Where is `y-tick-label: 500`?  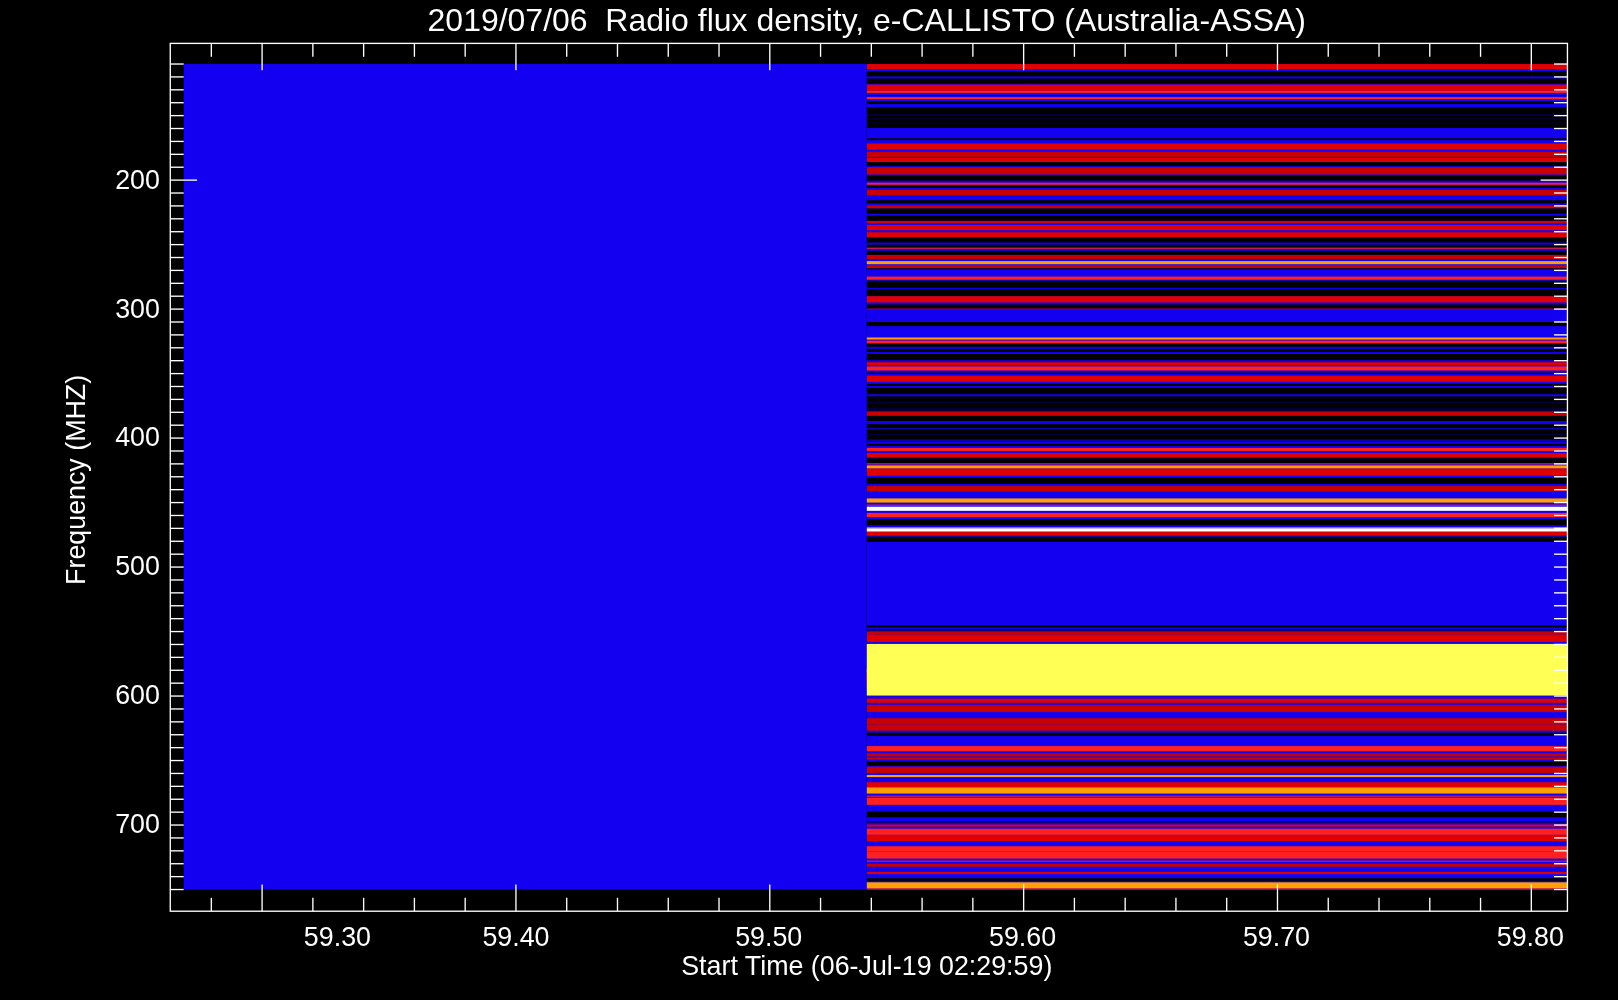
y-tick-label: 500 is located at coordinates (137, 566).